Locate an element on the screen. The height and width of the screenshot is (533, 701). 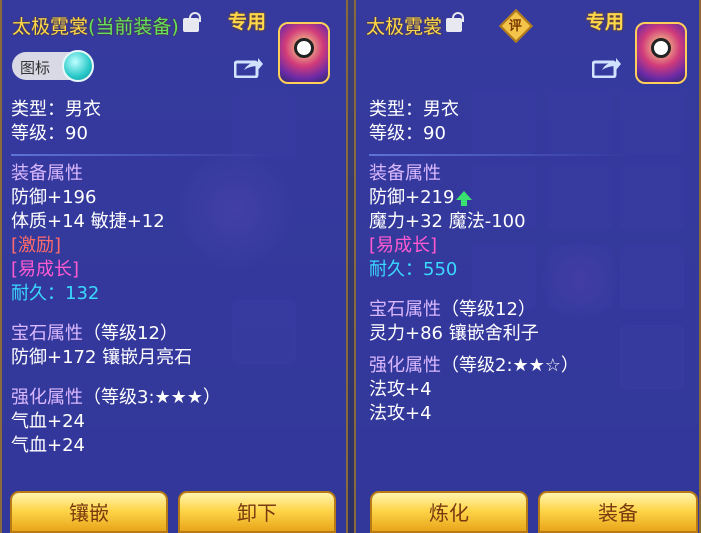
enhance-level: （等级3:★★★） is located at coordinates (152, 397).